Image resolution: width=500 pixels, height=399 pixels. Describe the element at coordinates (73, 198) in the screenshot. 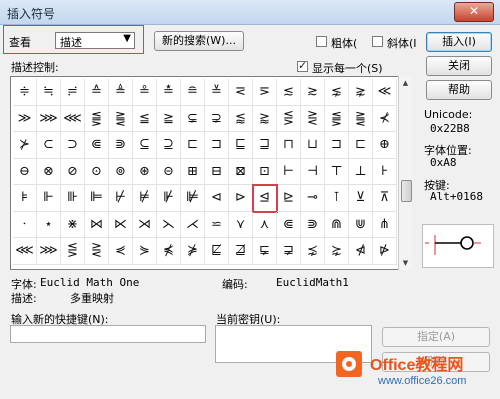

I see `symbol-cell: ⊪` at that location.